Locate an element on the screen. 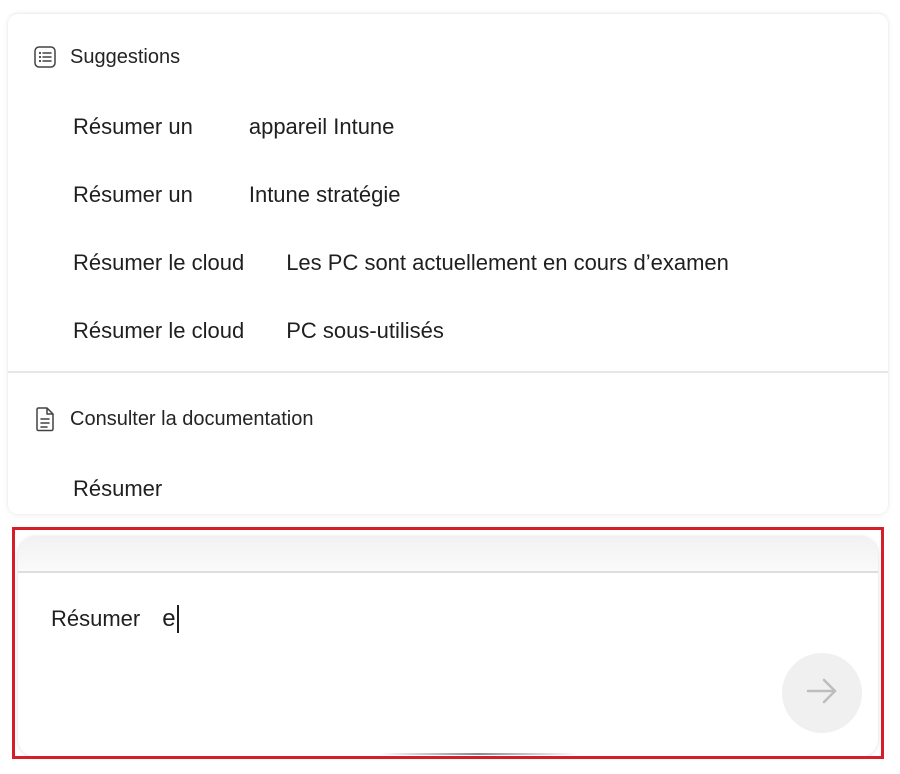  section-divider is located at coordinates (448, 372).